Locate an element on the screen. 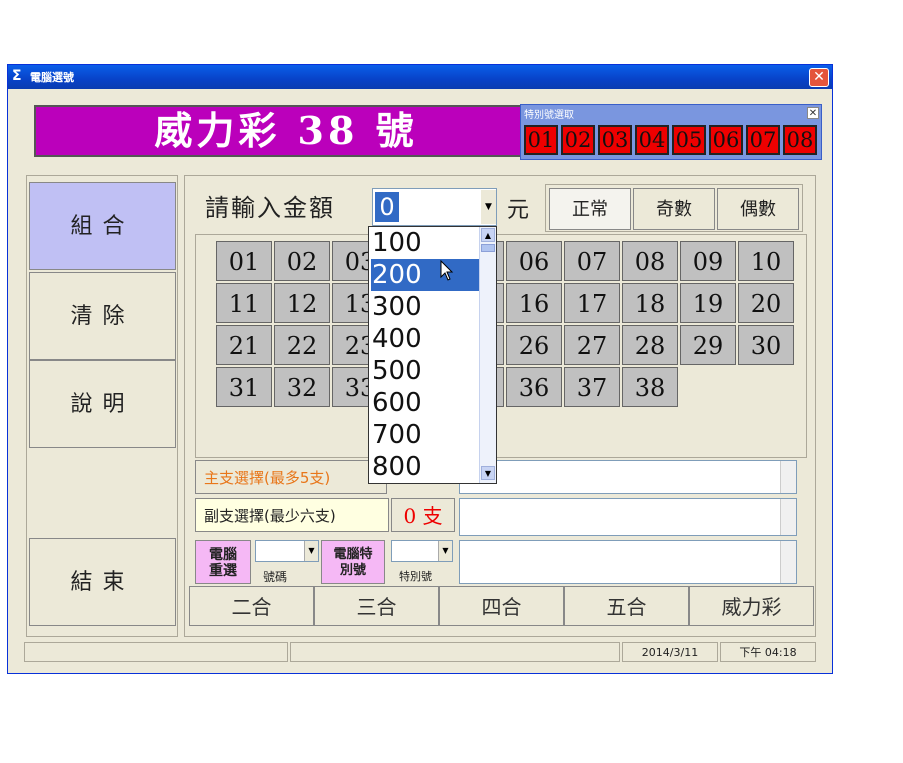 Image resolution: width=903 pixels, height=763 pixels. amount-prompt: 請輸入金額 is located at coordinates (270, 208).